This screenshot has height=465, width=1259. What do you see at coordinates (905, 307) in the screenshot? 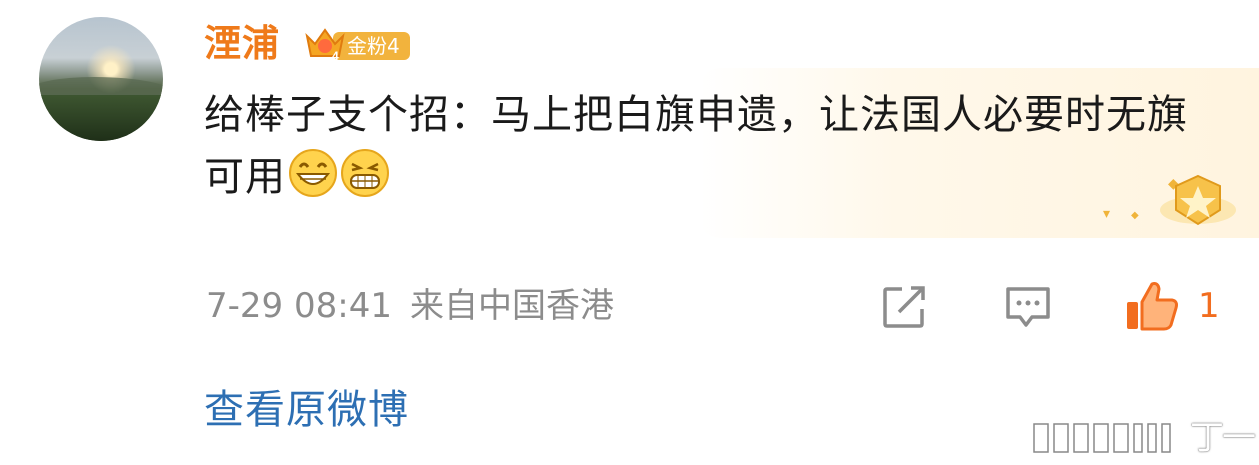
I see `share-icon` at bounding box center [905, 307].